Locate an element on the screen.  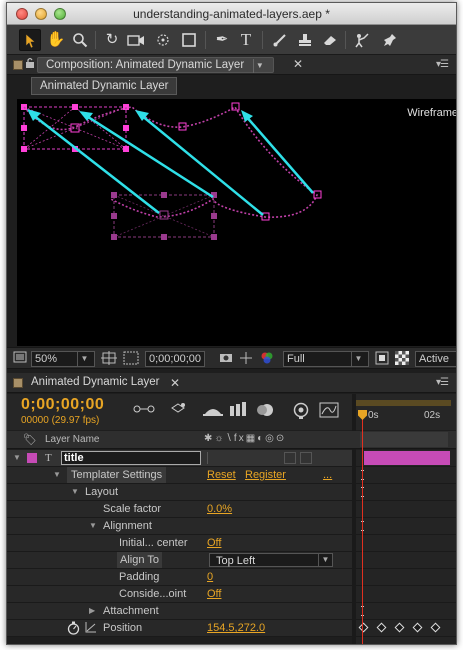
show-snapshot-icon is located at coordinates (246, 359).